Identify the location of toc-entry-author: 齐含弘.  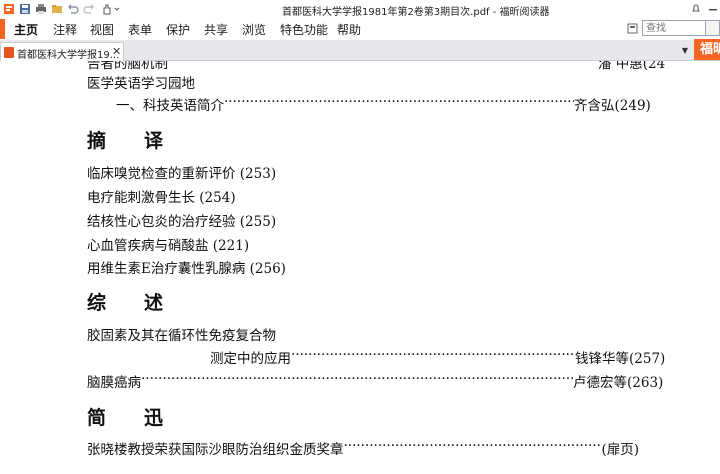
(594, 106).